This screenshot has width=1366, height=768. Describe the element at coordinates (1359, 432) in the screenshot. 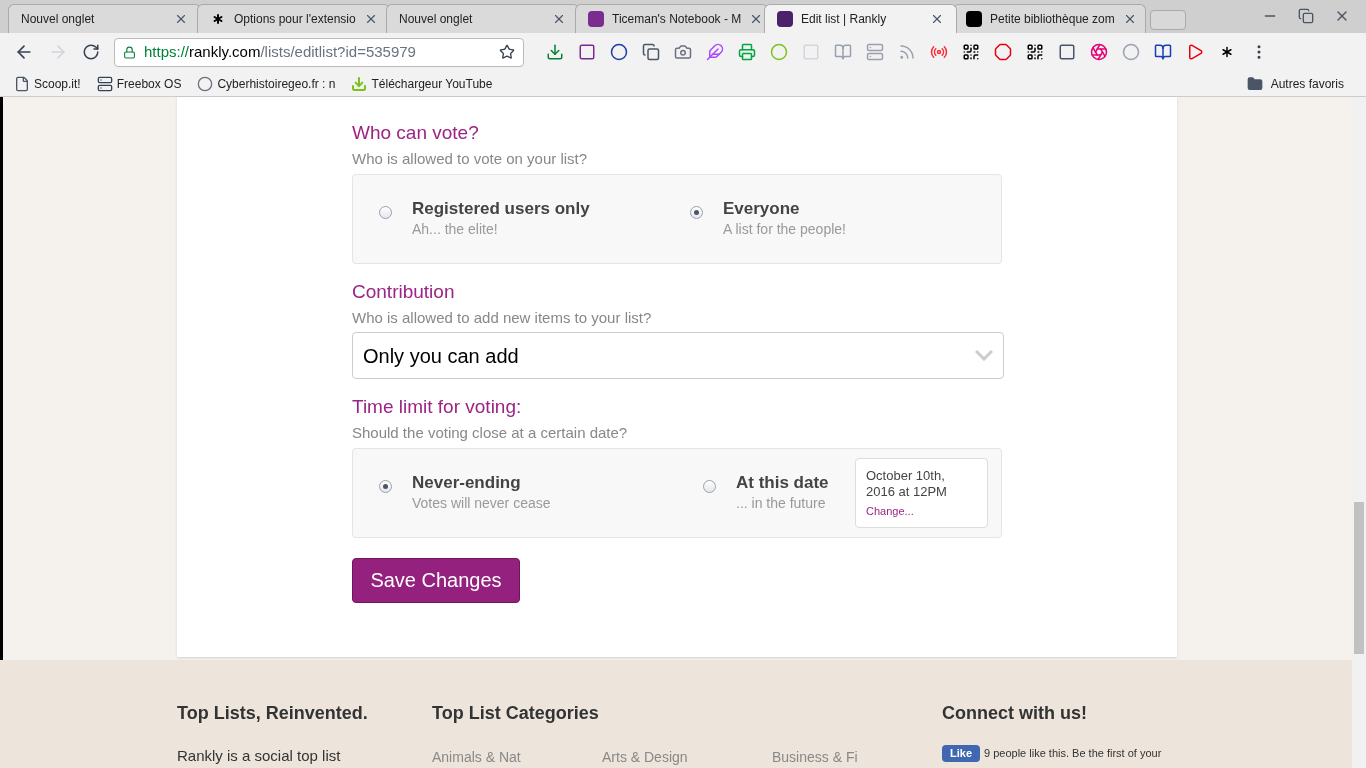

I see `scrollbar` at that location.